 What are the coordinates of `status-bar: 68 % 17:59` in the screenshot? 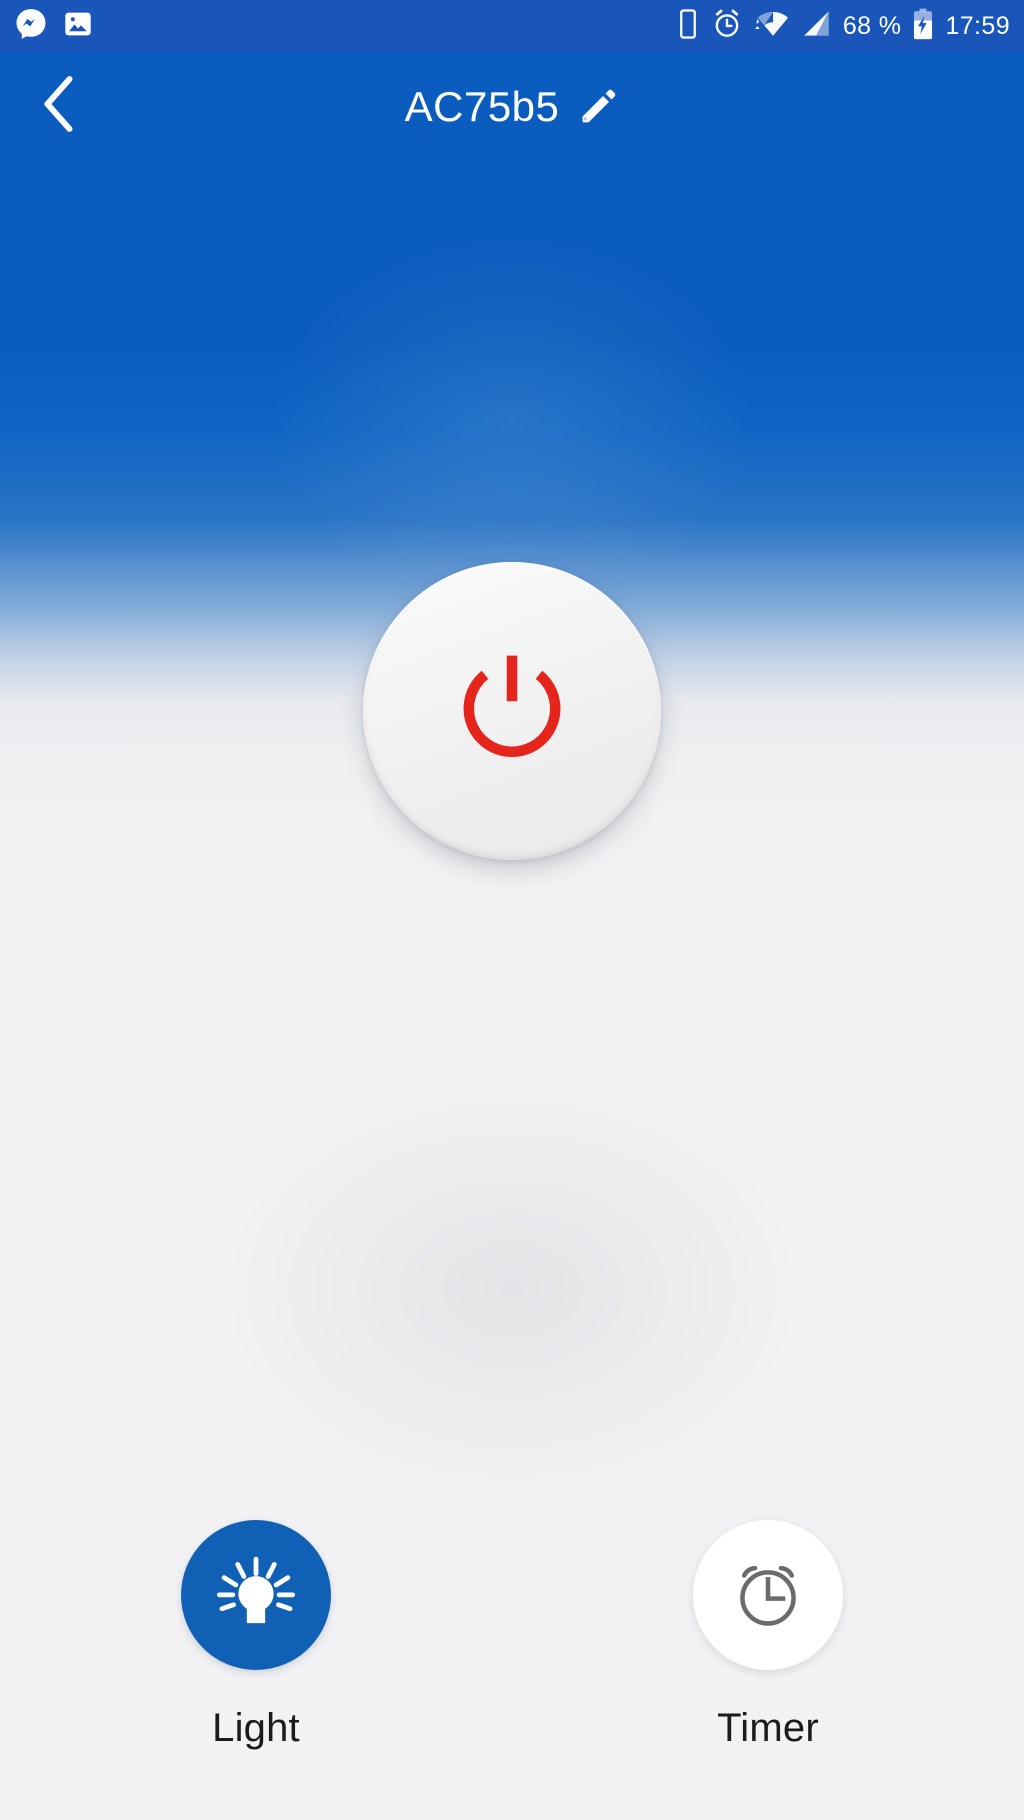 It's located at (512, 26).